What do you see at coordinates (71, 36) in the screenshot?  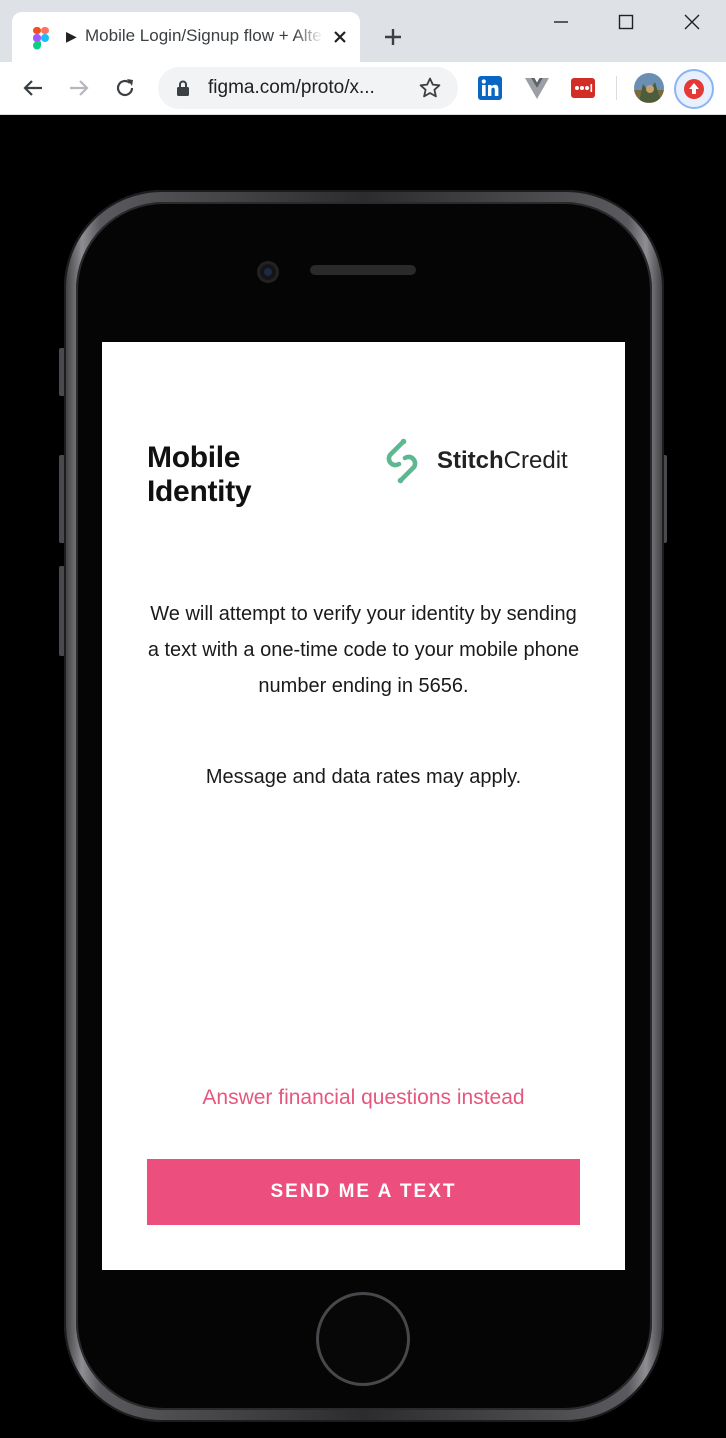 I see `playing-indicator: ▶` at bounding box center [71, 36].